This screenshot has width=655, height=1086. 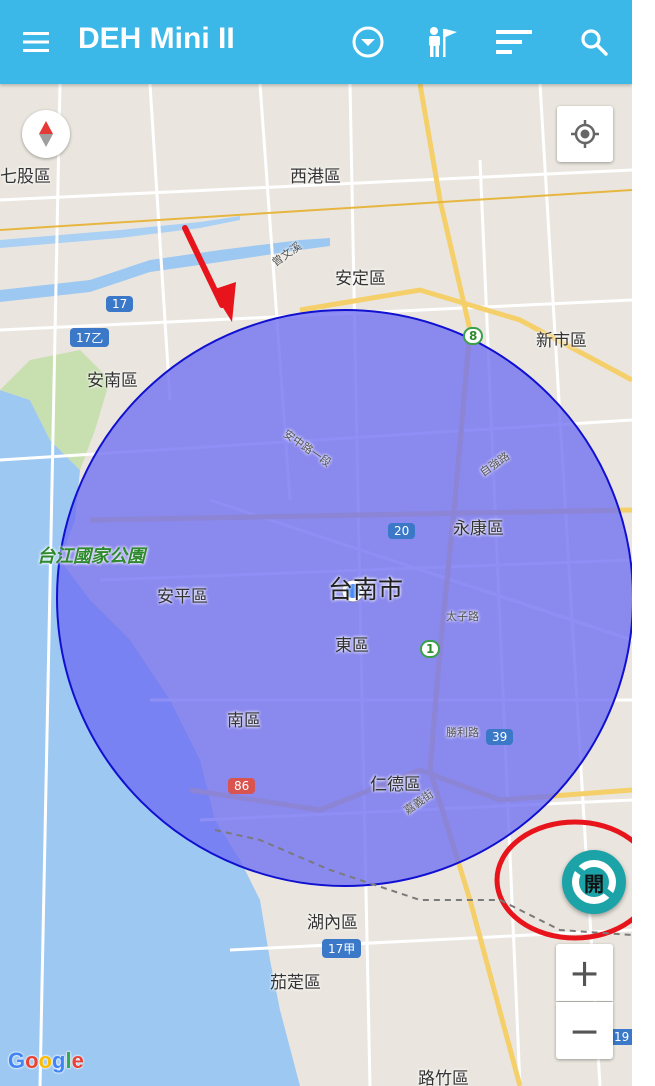 I want to click on district-label: 路竹區, so click(x=443, y=1077).